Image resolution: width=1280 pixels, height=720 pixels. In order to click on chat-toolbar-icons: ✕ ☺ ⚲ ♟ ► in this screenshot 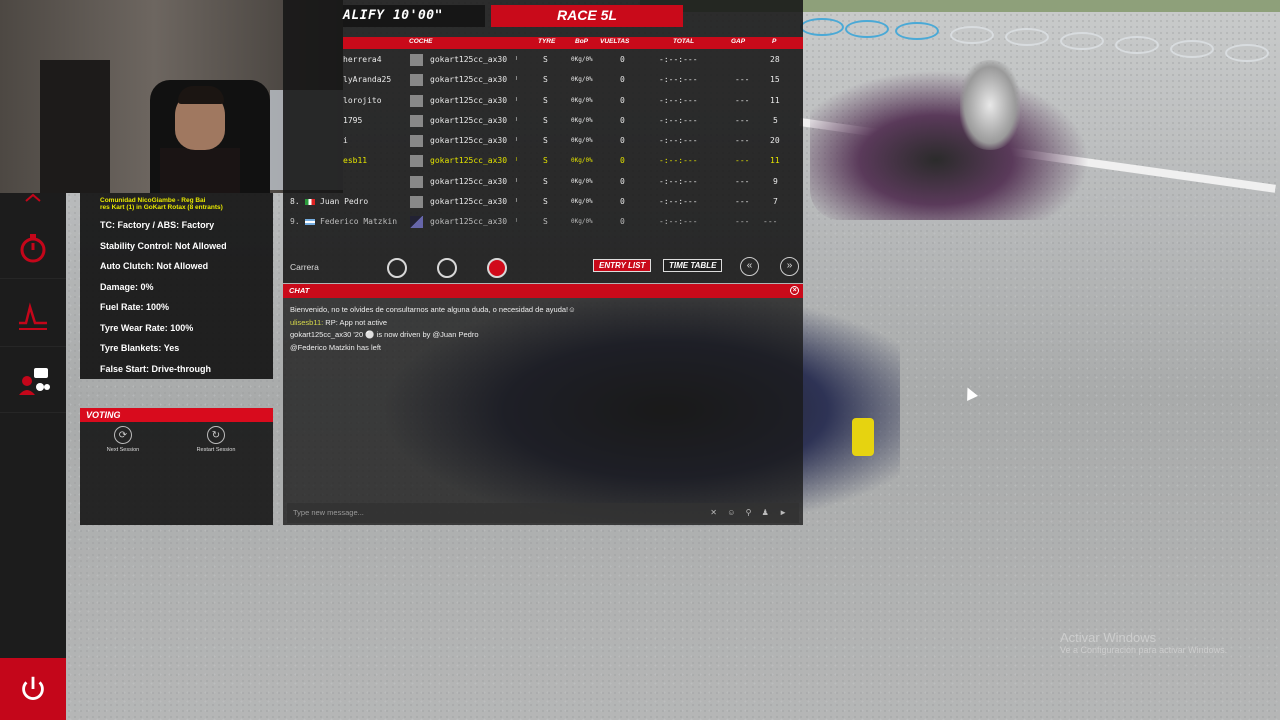, I will do `click(750, 512)`.